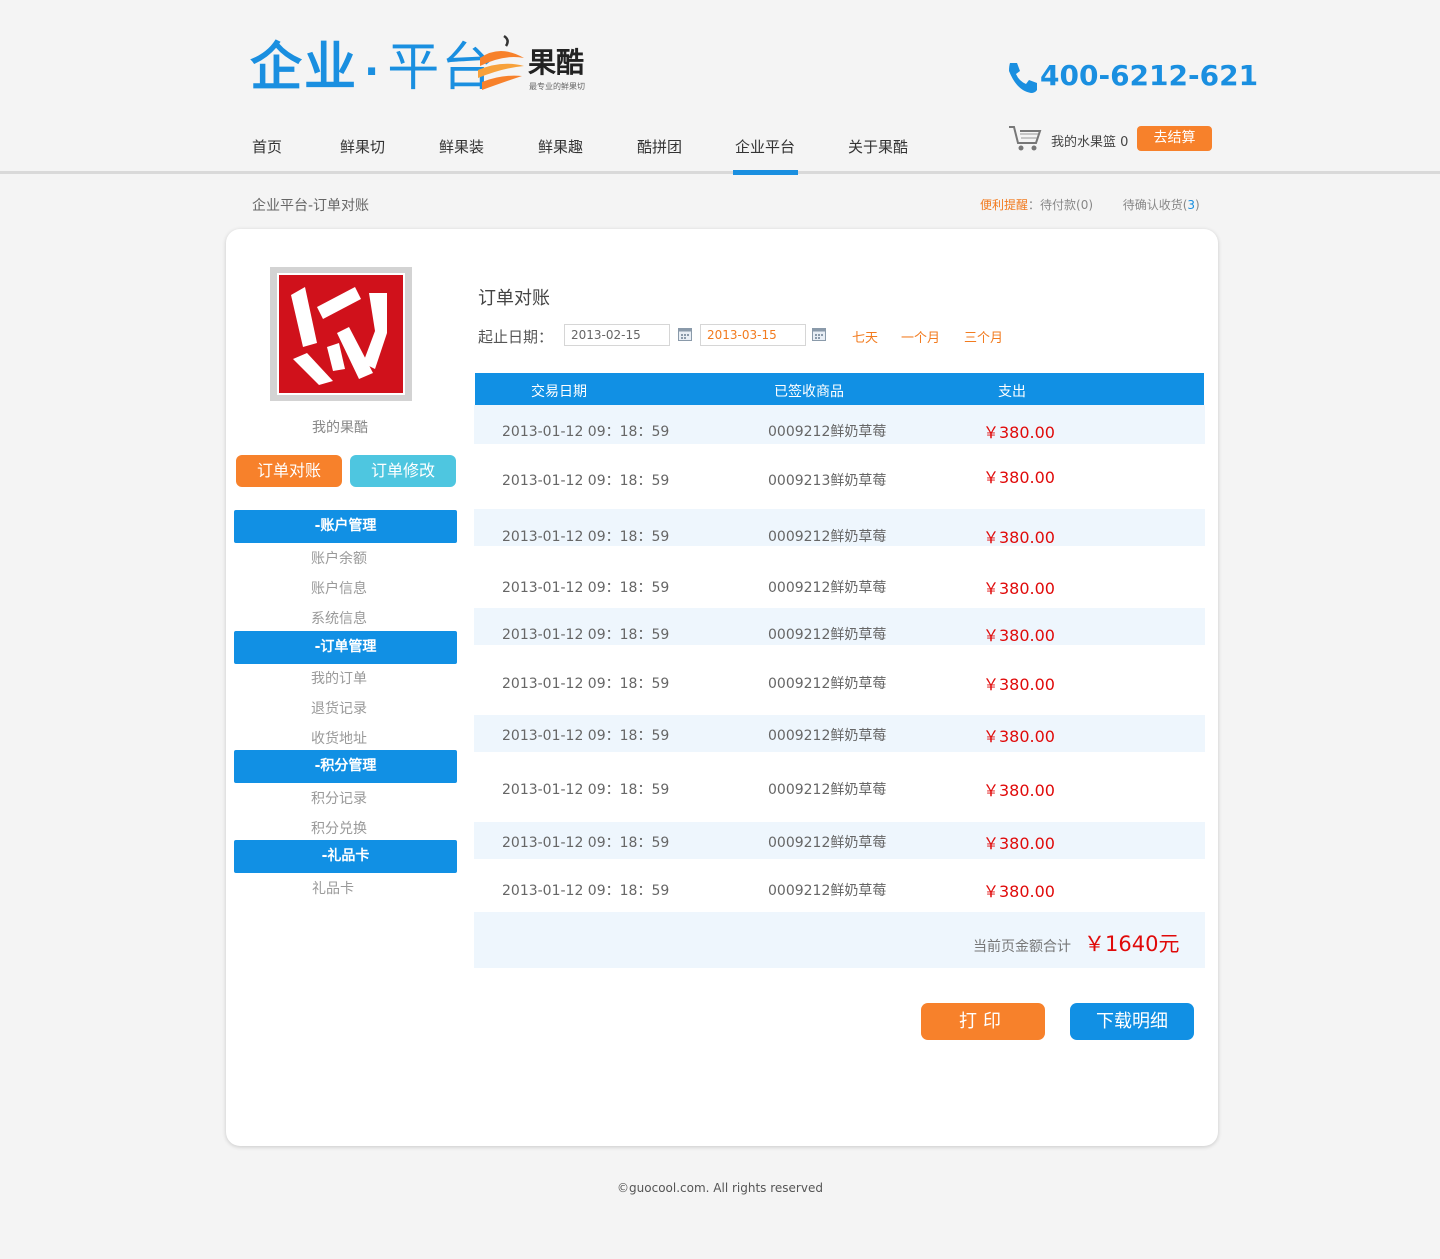 This screenshot has height=1259, width=1440. What do you see at coordinates (1066, 205) in the screenshot?
I see `pending-payment-link: 待付款(0)` at bounding box center [1066, 205].